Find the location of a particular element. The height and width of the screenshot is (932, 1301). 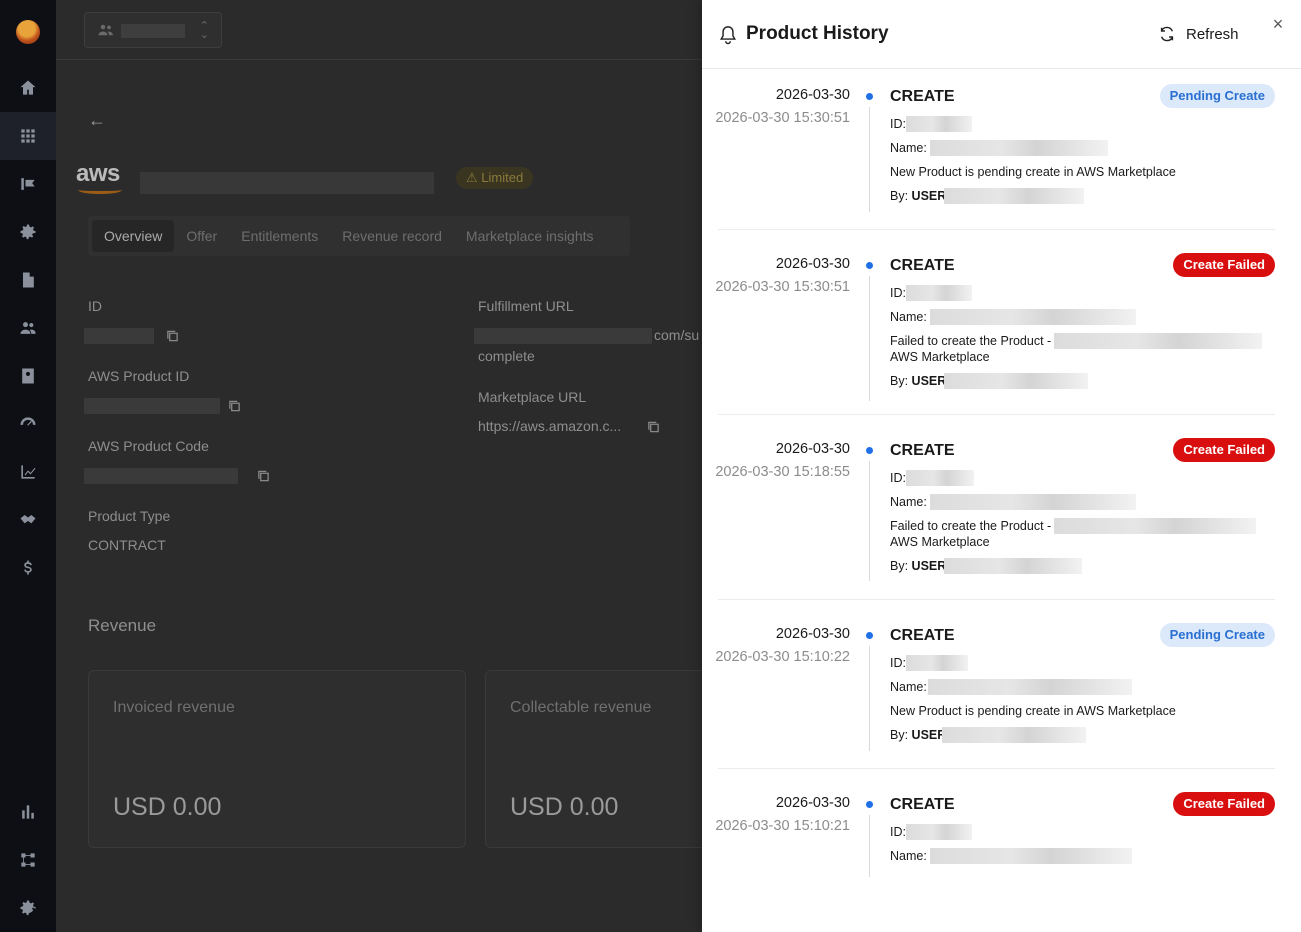

tab-marketplace-insights: Marketplace insights is located at coordinates (530, 236).